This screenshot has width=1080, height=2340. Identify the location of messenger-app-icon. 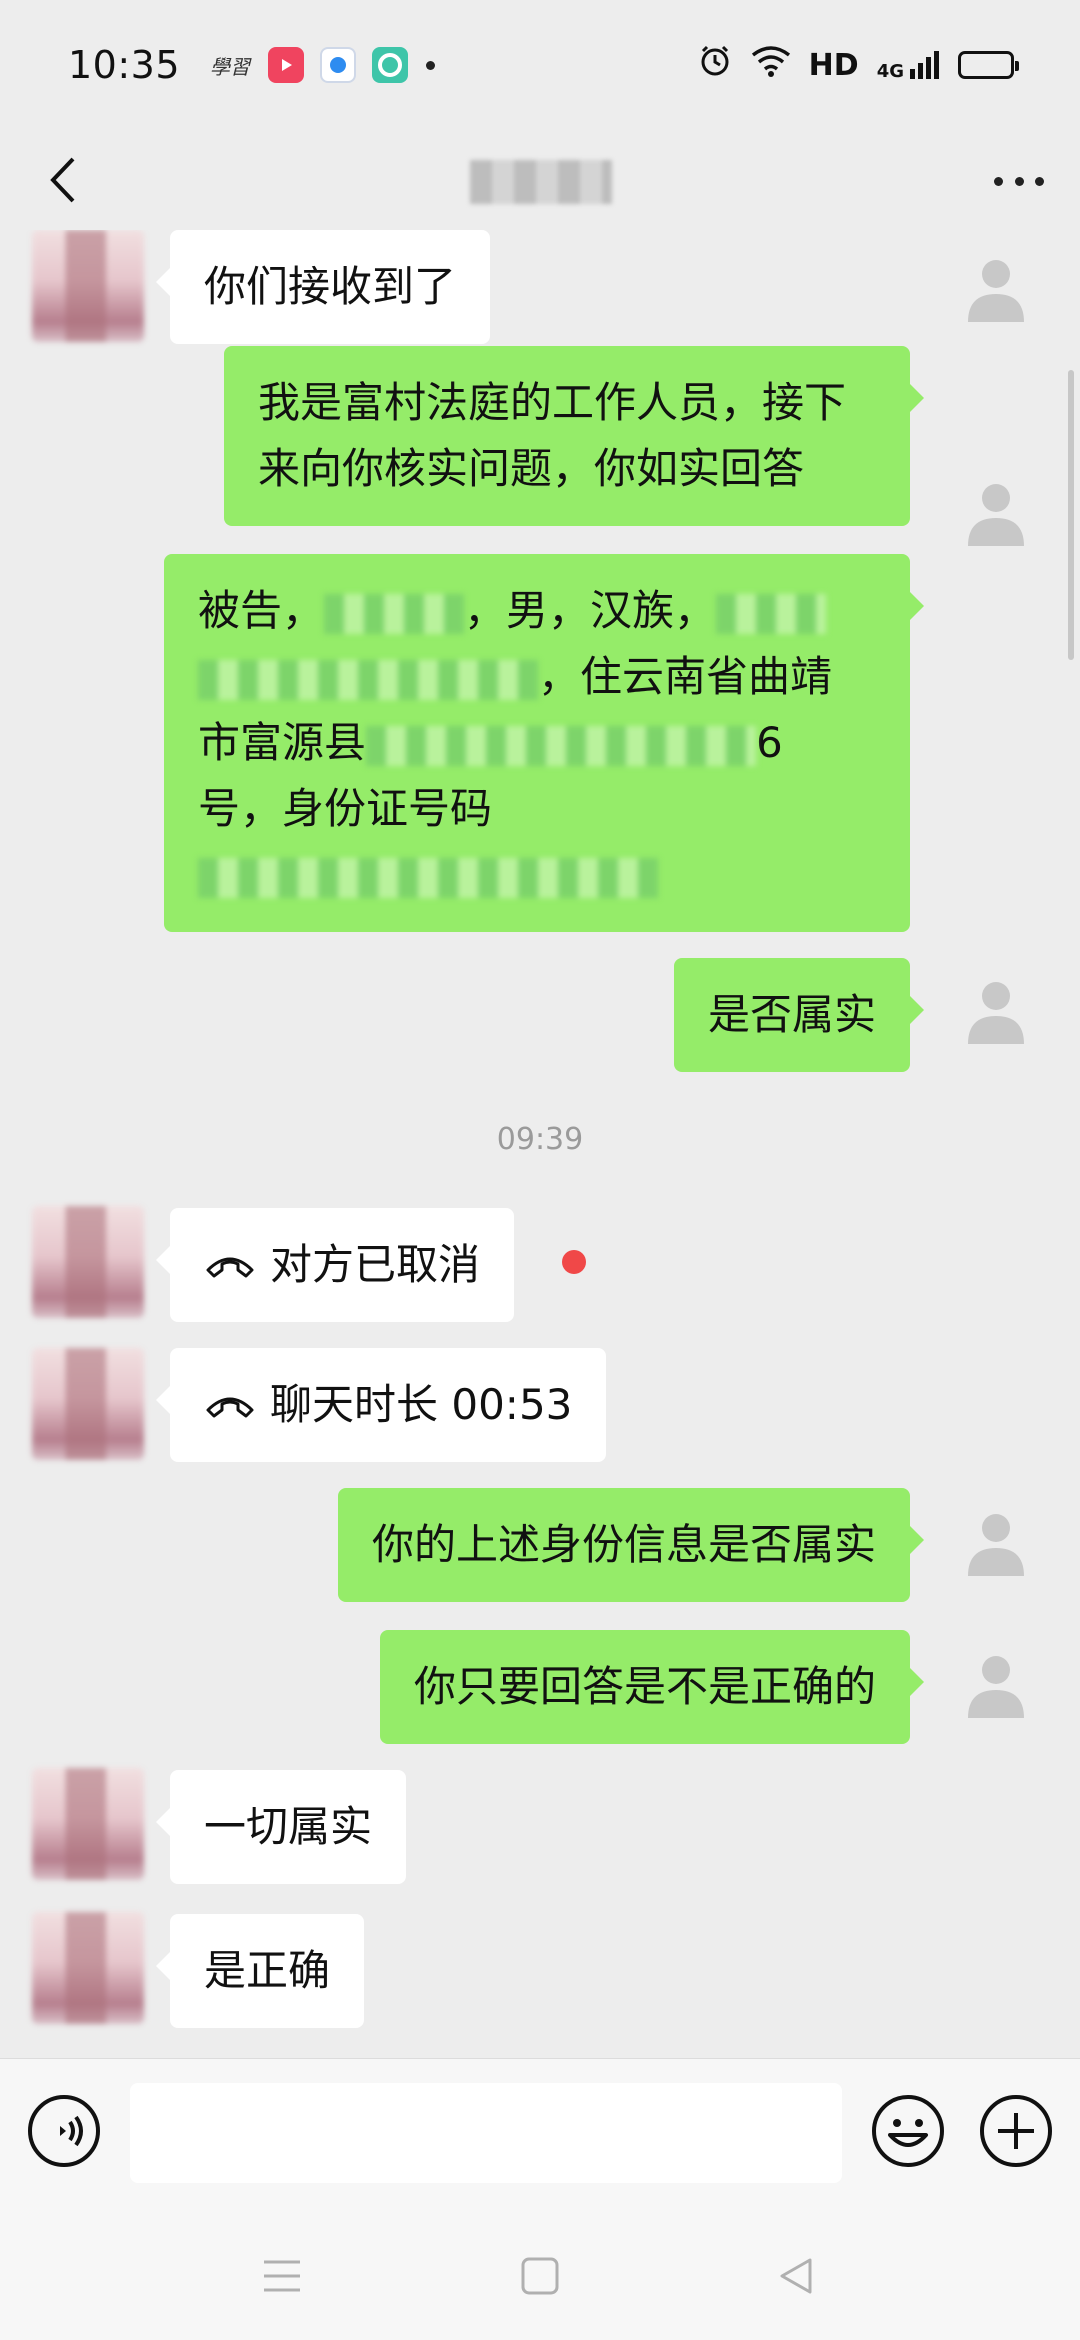
(390, 65).